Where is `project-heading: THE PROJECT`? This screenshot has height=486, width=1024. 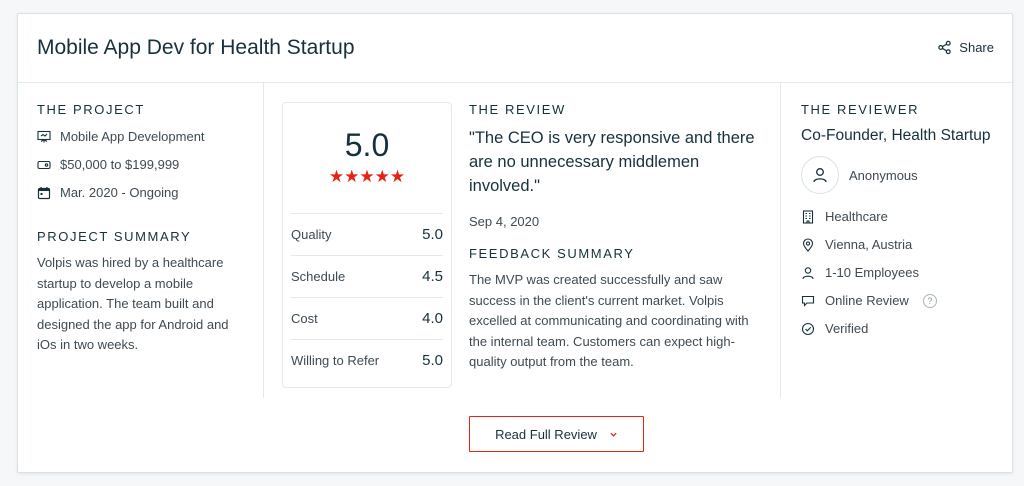 project-heading: THE PROJECT is located at coordinates (91, 109).